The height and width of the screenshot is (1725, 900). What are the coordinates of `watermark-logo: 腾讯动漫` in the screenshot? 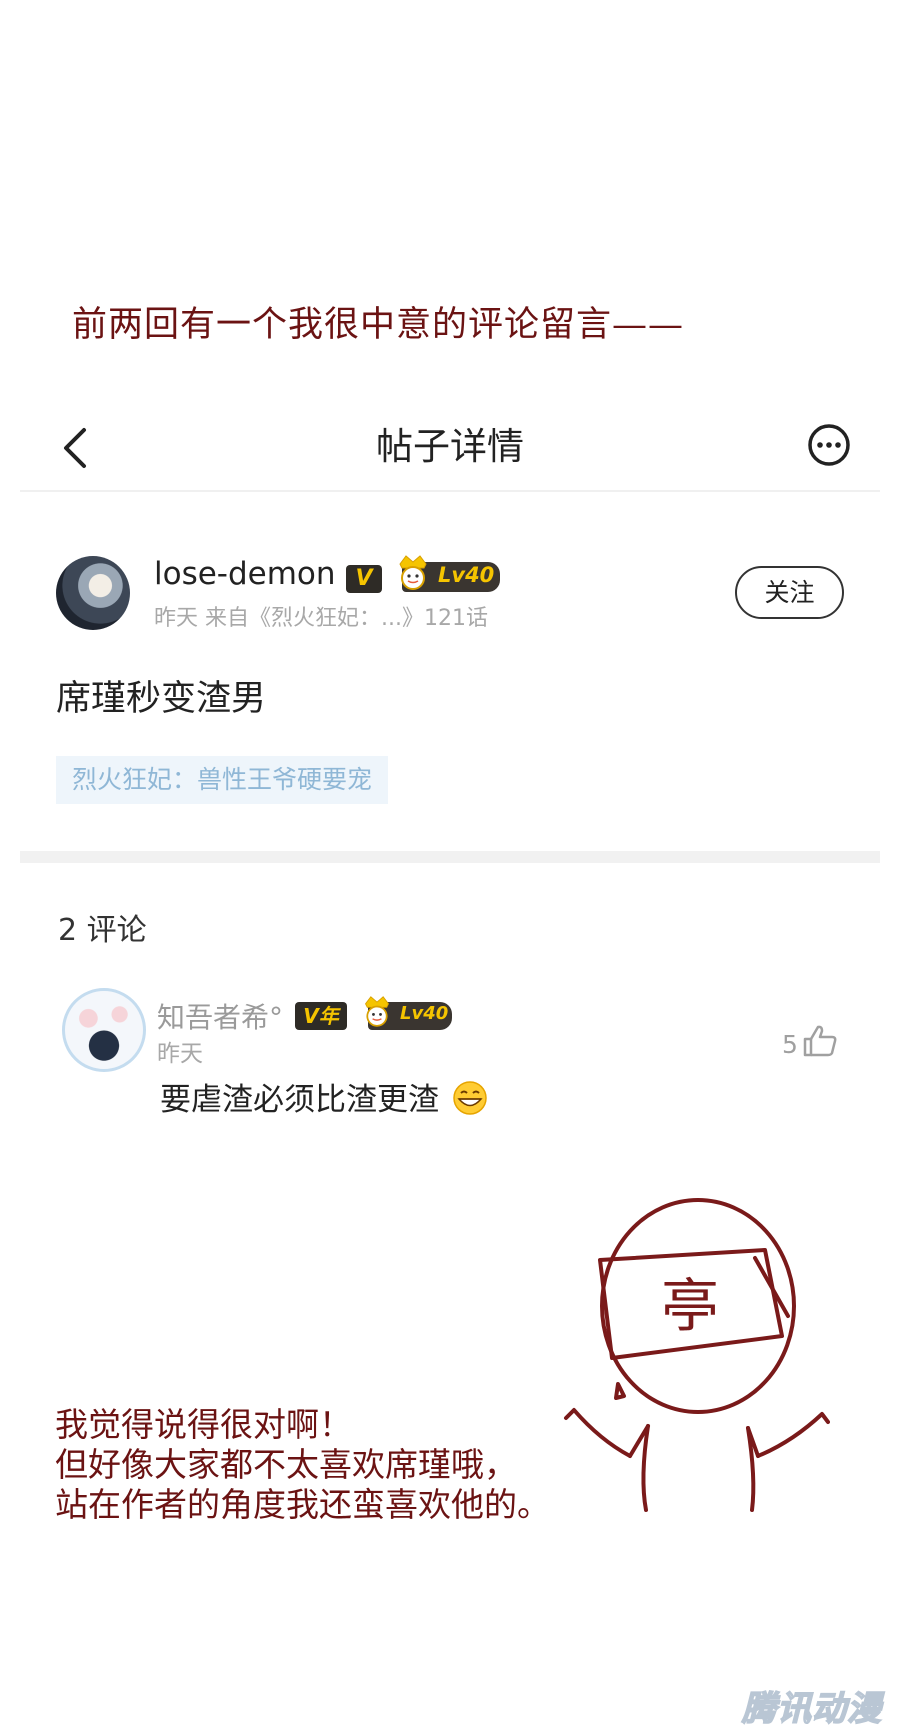 It's located at (811, 1706).